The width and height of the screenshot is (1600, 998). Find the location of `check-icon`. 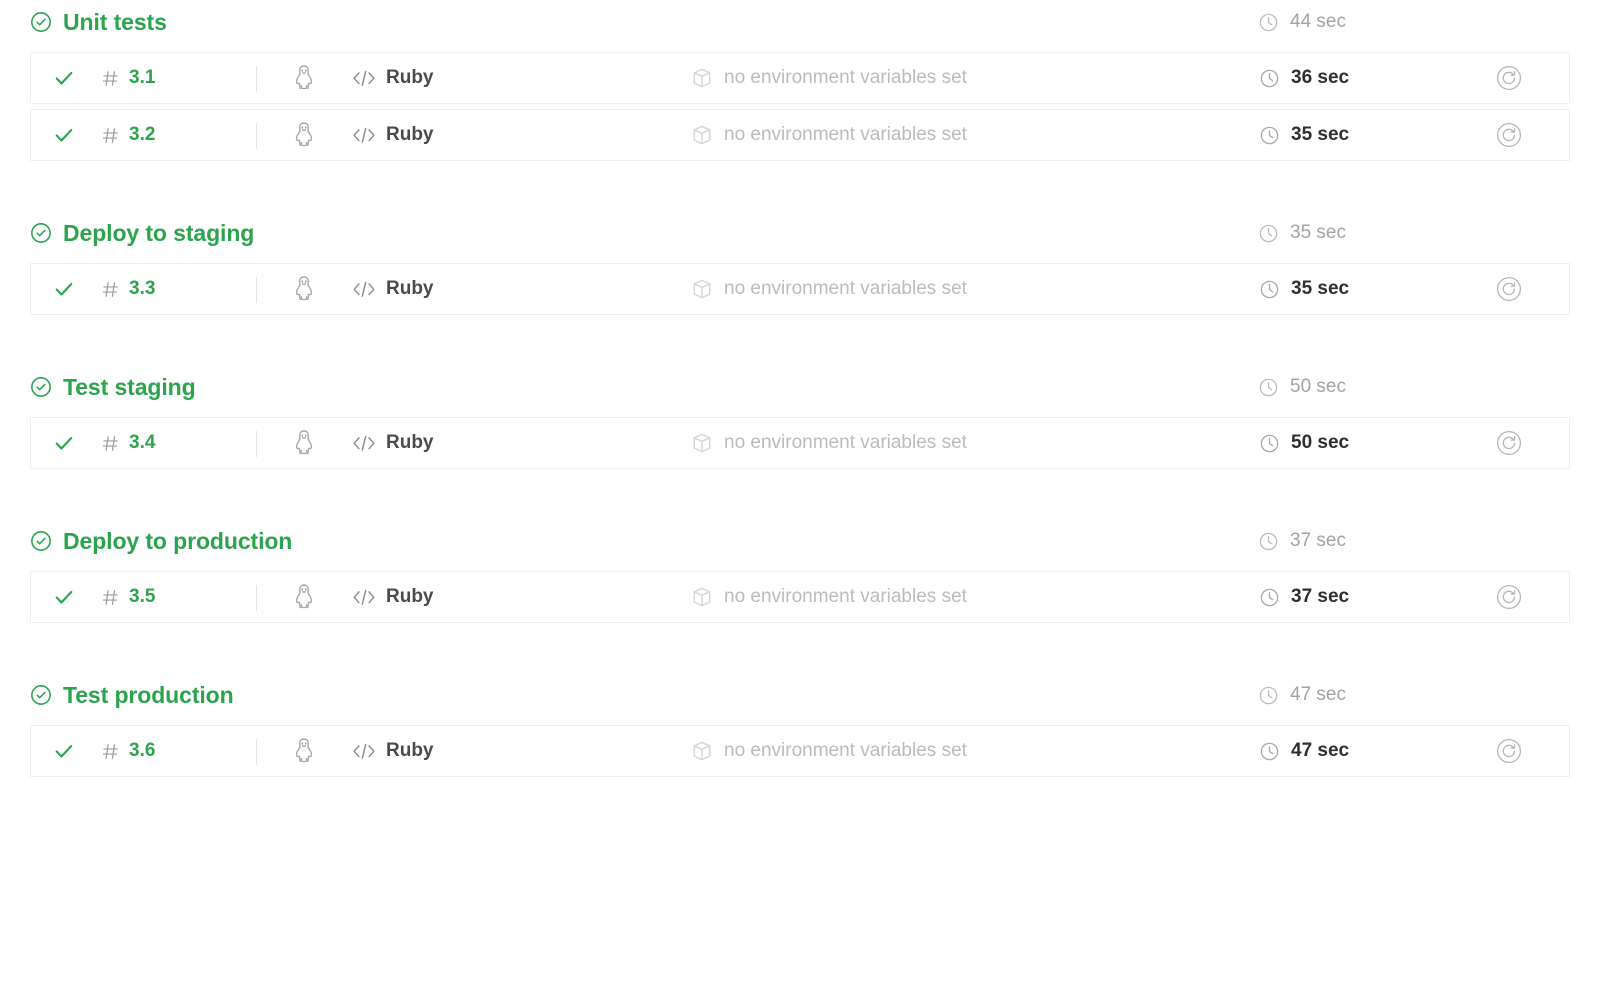

check-icon is located at coordinates (64, 443).